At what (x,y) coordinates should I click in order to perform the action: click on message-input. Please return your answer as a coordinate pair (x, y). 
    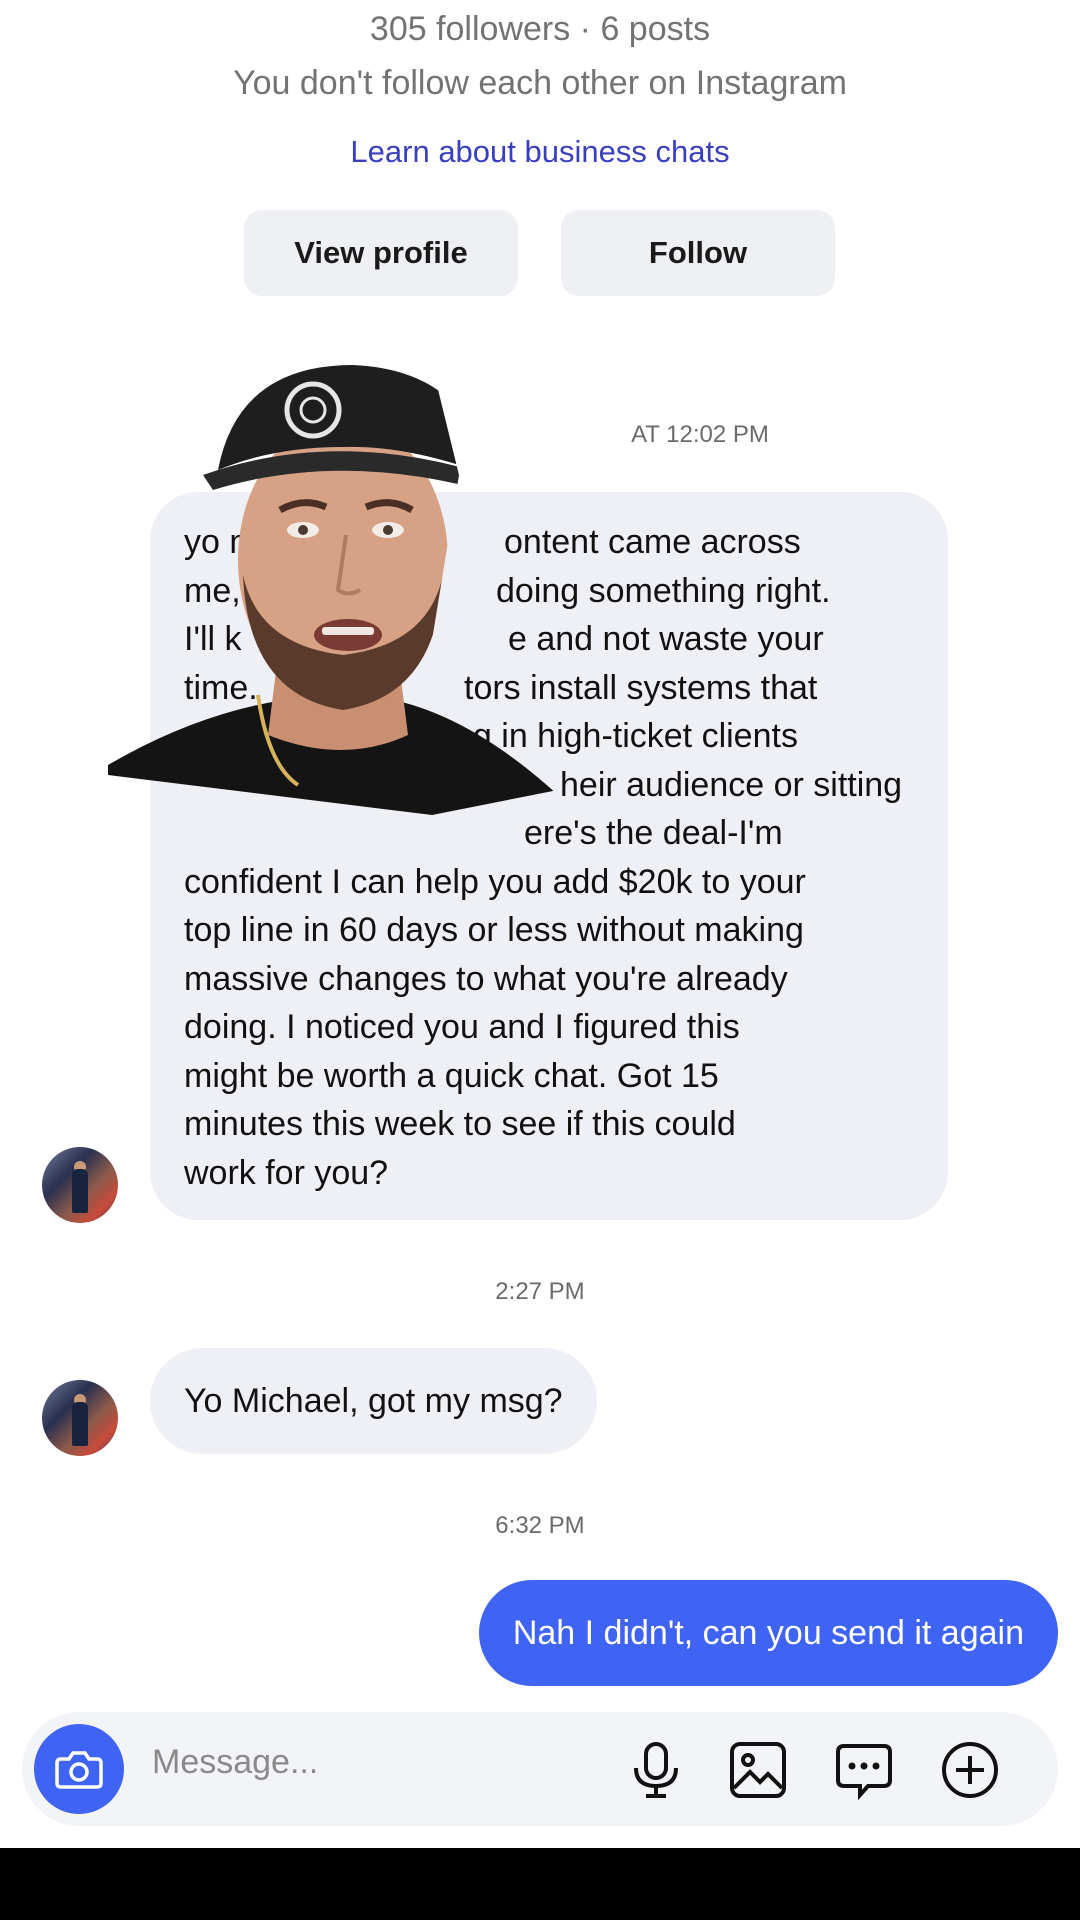
    Looking at the image, I should click on (332, 1762).